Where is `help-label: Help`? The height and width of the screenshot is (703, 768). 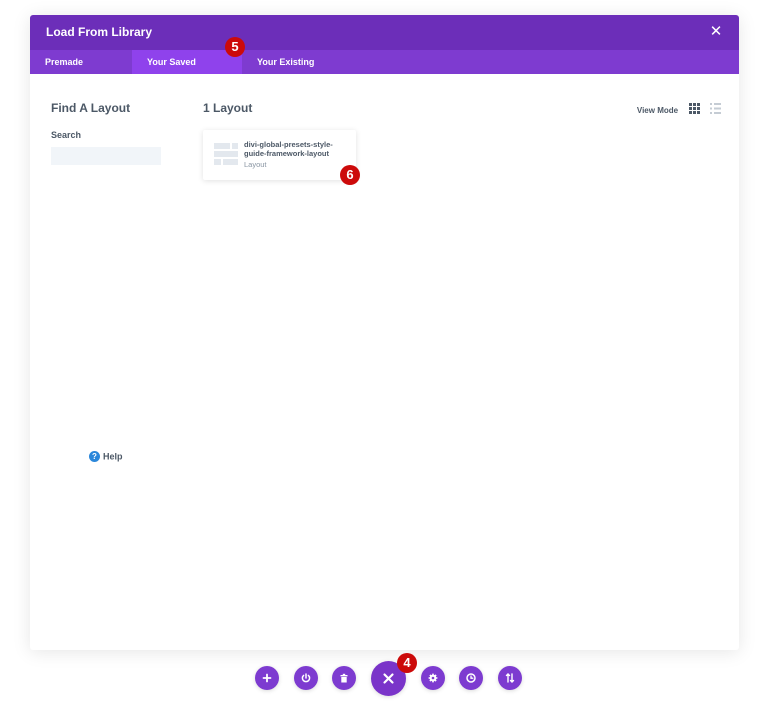
help-label: Help is located at coordinates (113, 456).